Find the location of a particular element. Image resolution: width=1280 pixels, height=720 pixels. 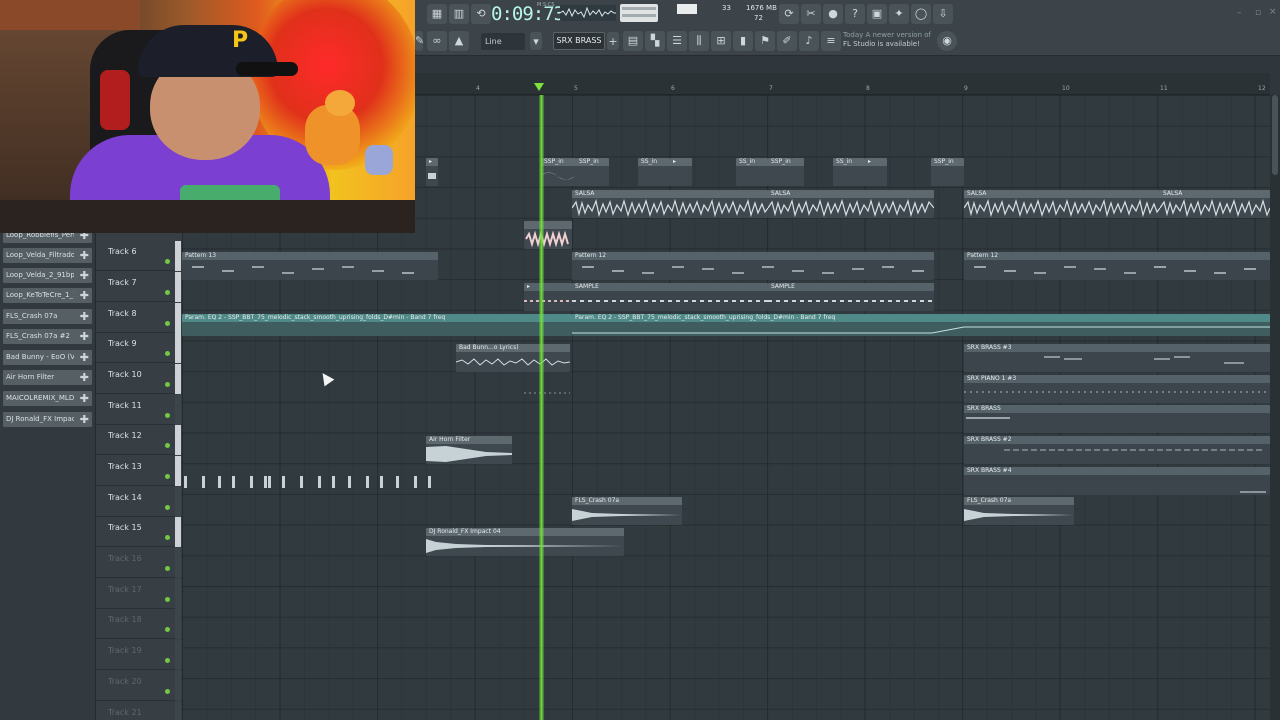

project-icon: ▮ is located at coordinates (743, 41).